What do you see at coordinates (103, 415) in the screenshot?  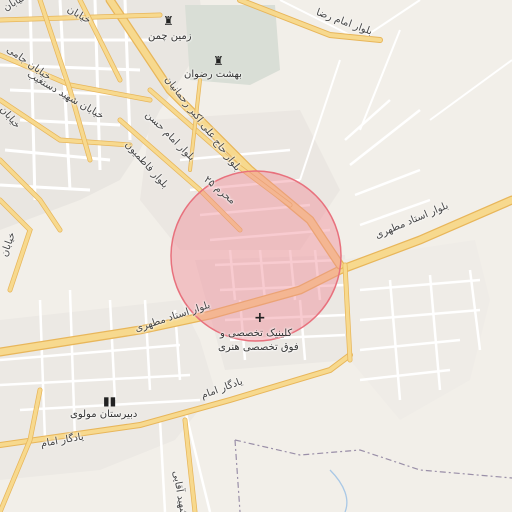 I see `poi-label-molavi-school: دبیرستان مولوی` at bounding box center [103, 415].